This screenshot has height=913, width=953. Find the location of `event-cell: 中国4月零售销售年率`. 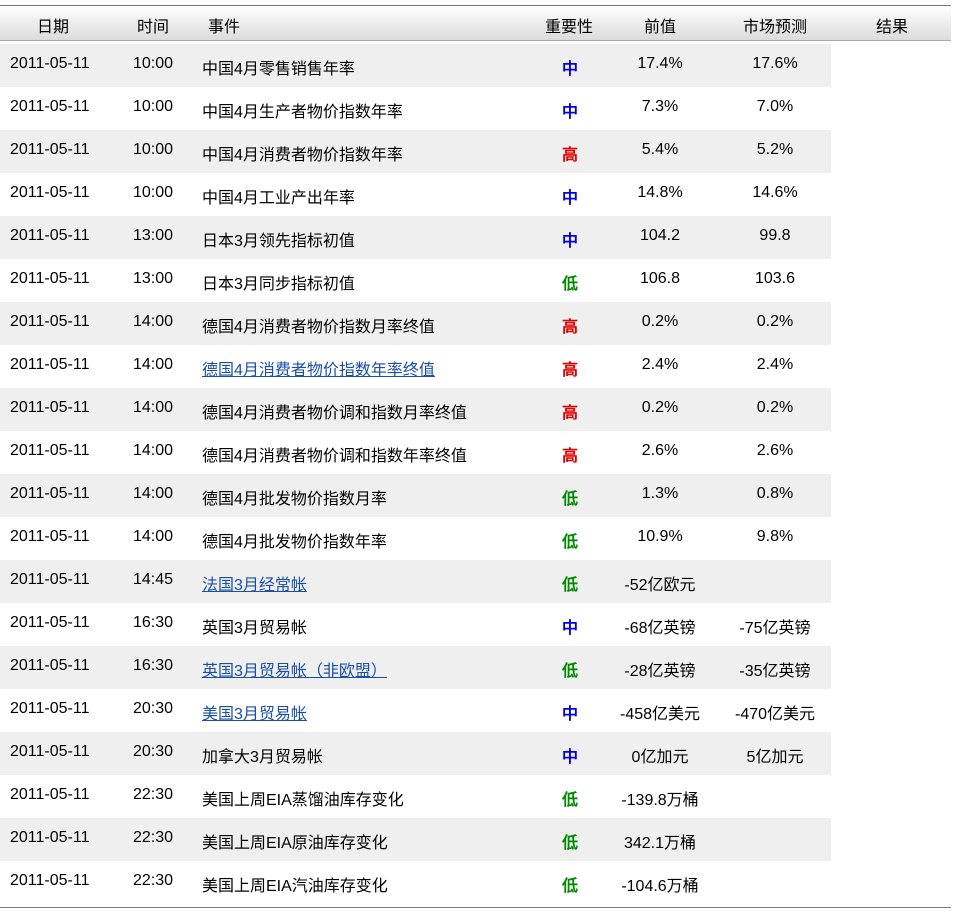

event-cell: 中国4月零售销售年率 is located at coordinates (278, 69).